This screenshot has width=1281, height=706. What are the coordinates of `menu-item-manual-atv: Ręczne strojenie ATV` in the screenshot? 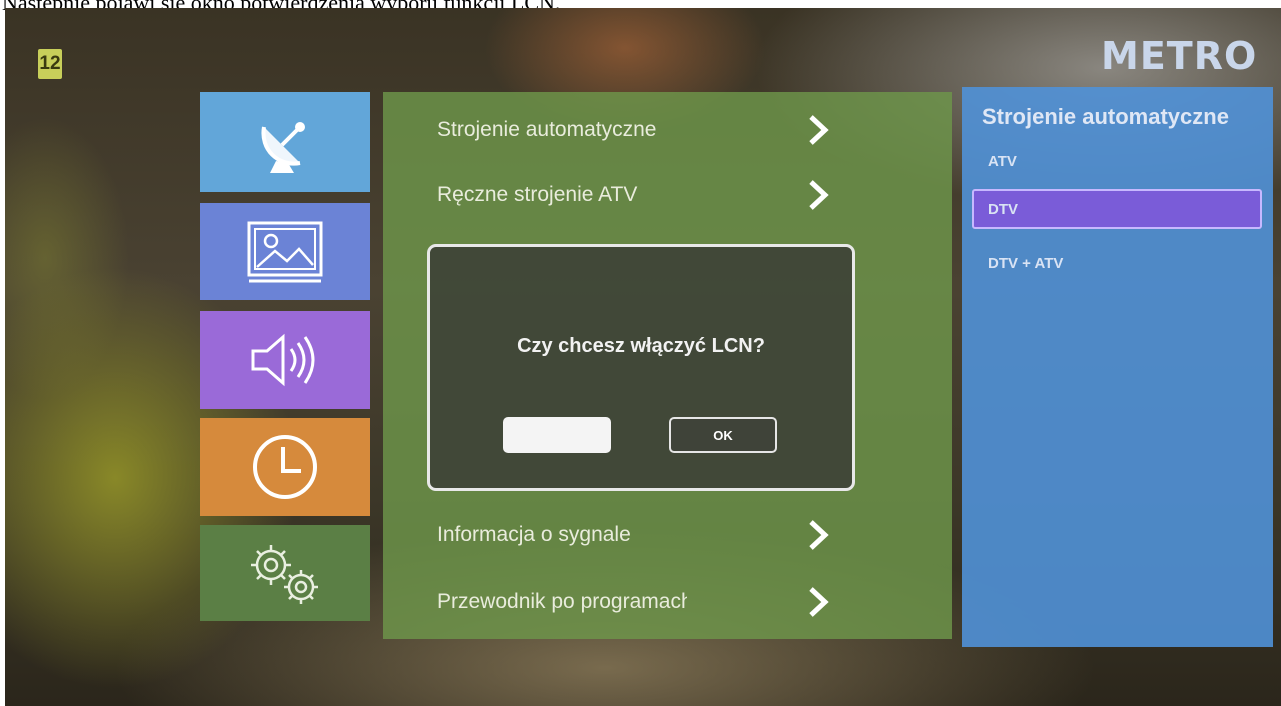 It's located at (667, 195).